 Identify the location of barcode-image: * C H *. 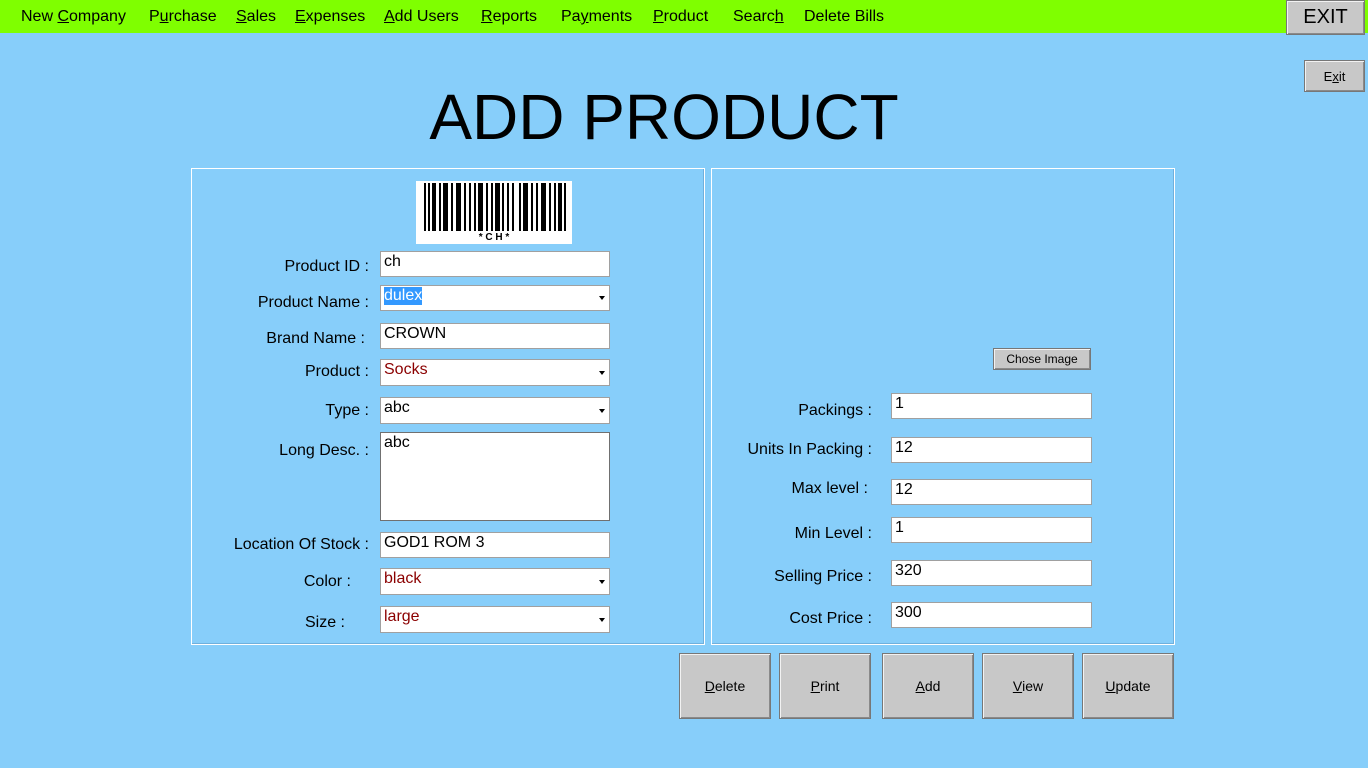
(494, 212).